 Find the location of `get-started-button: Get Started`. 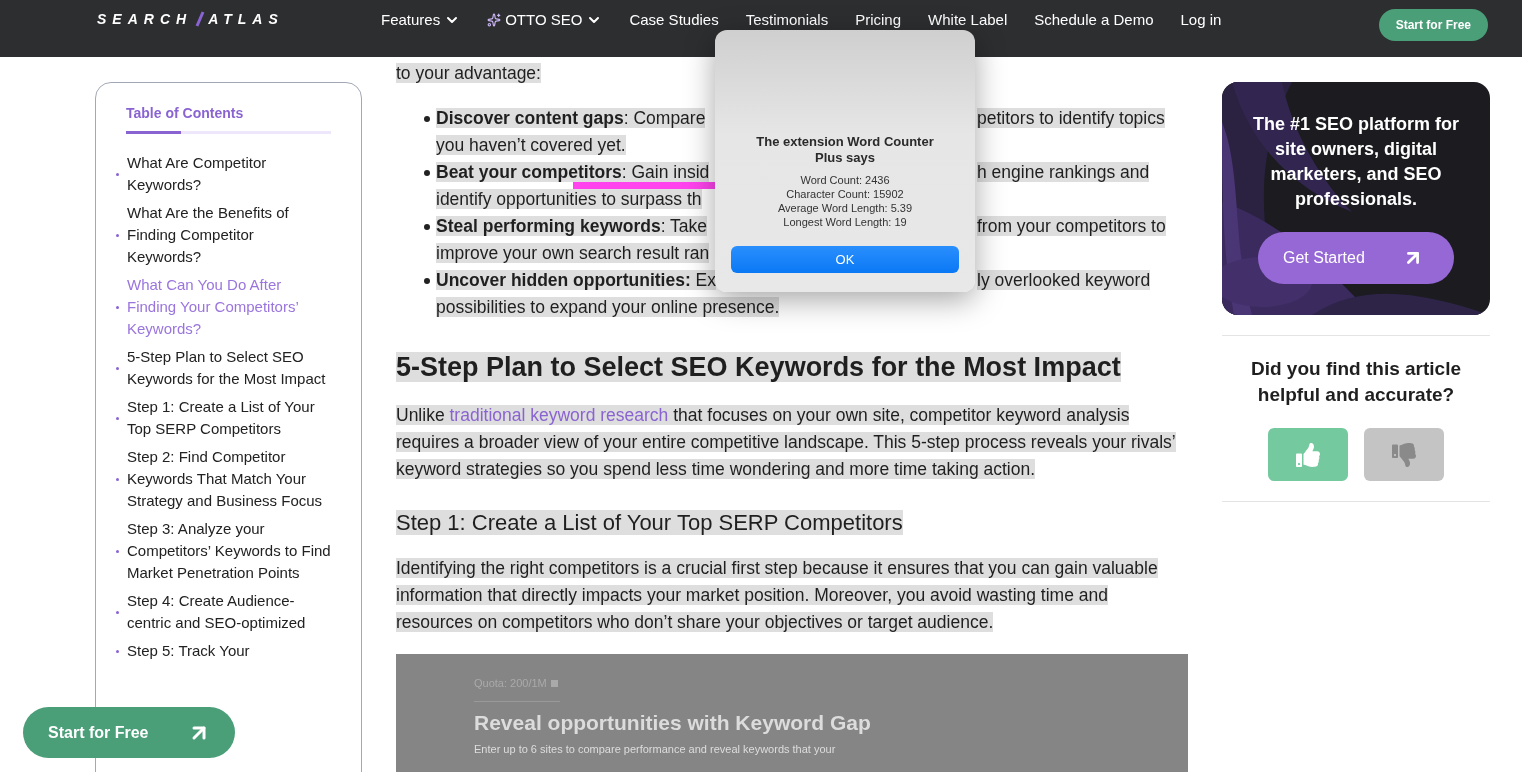

get-started-button: Get Started is located at coordinates (1356, 258).